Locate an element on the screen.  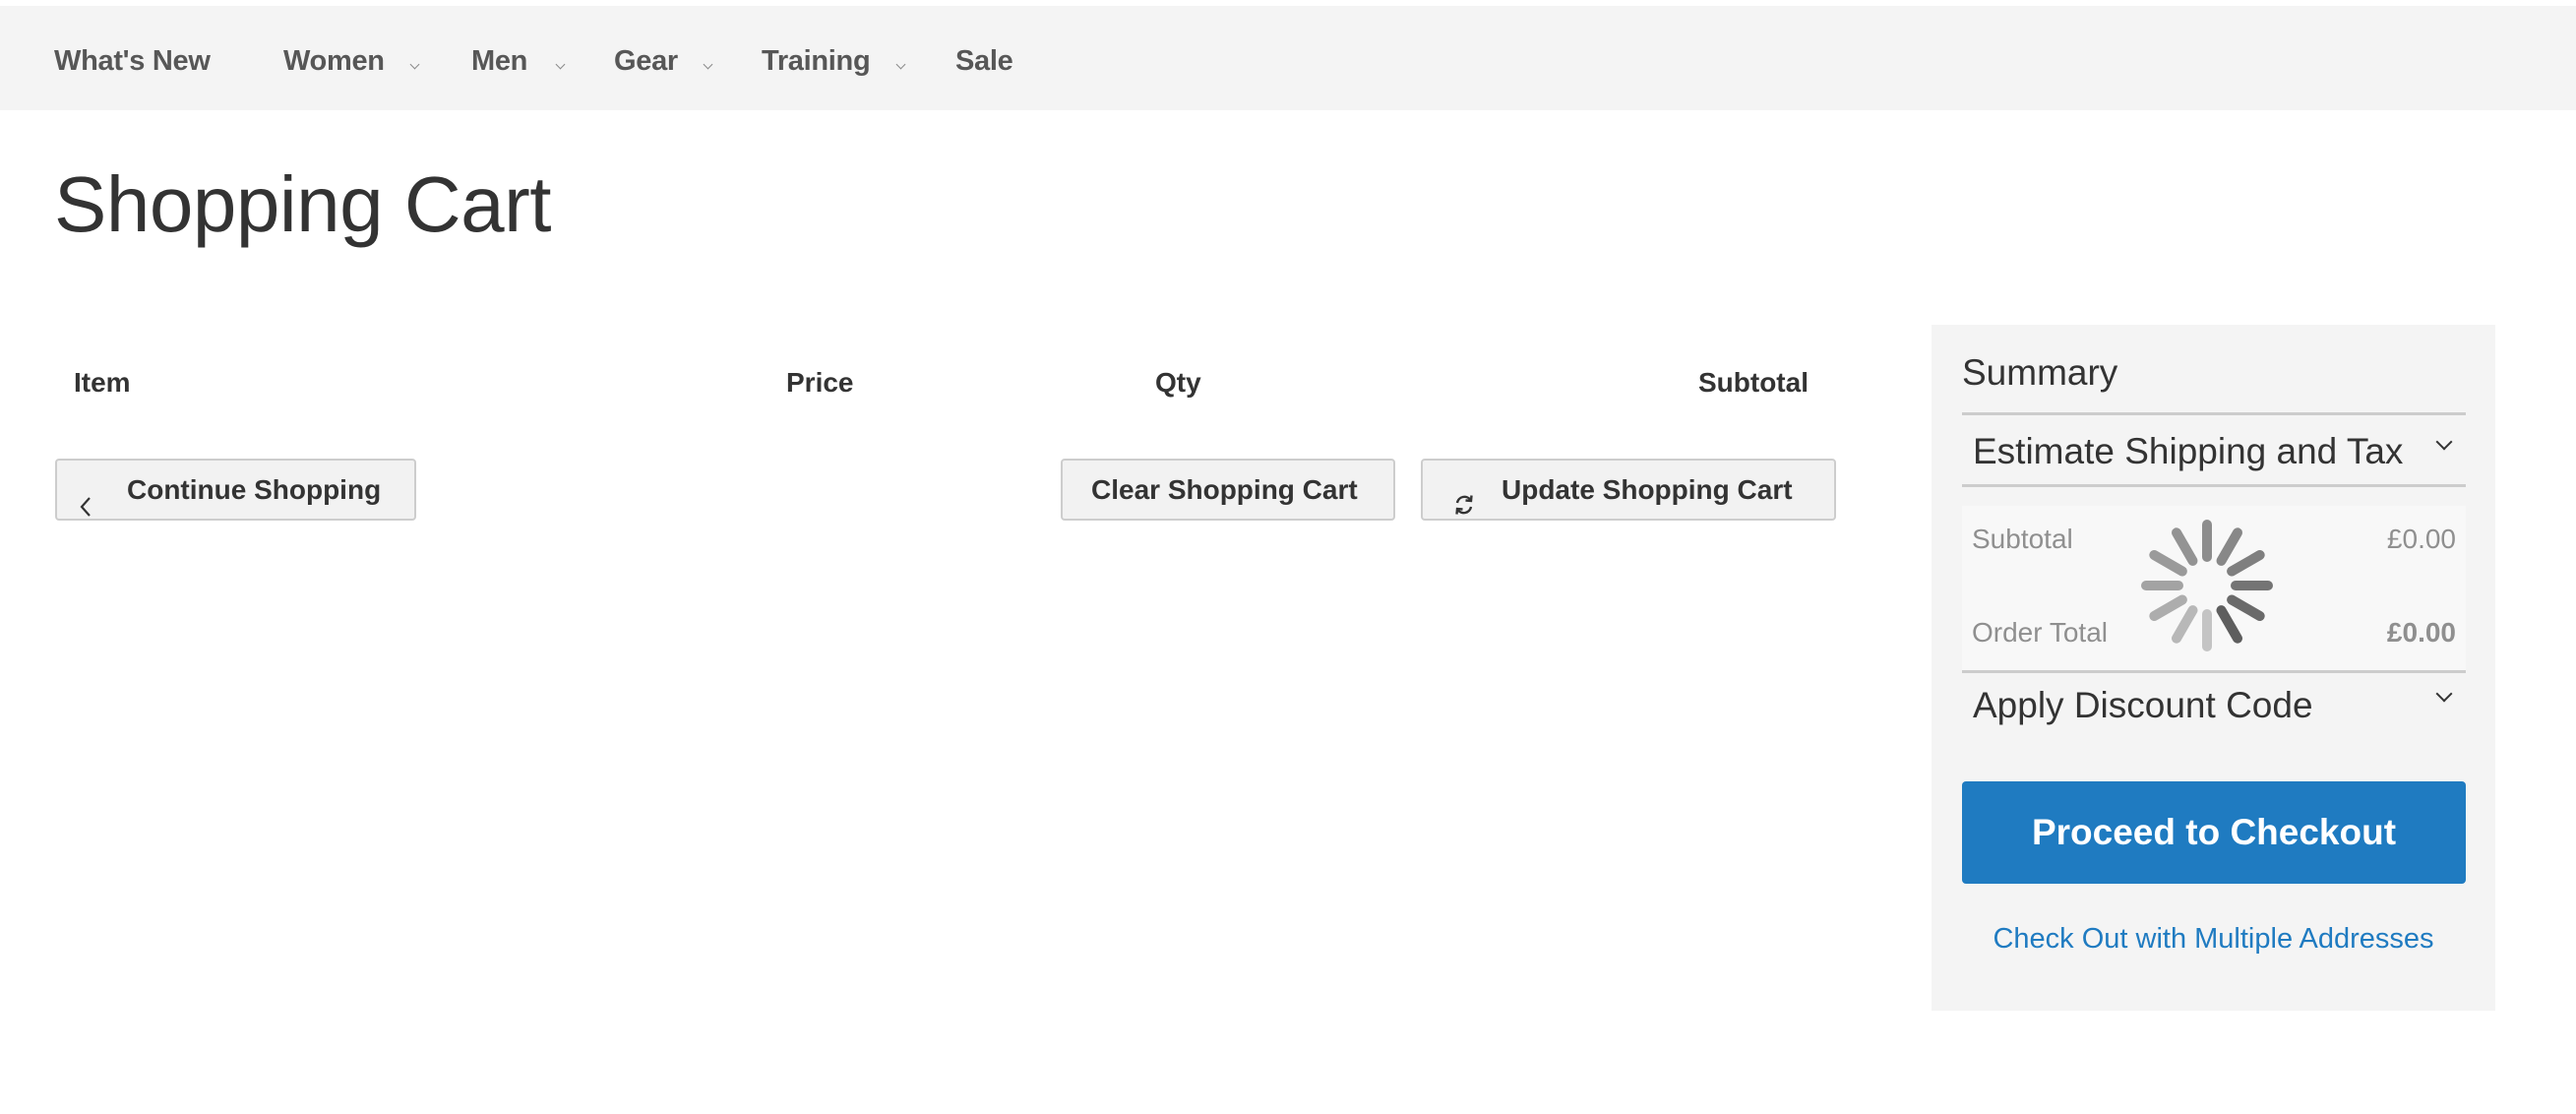
clear-shopping-cart-label: Clear Shopping Cart is located at coordinates (1224, 490).